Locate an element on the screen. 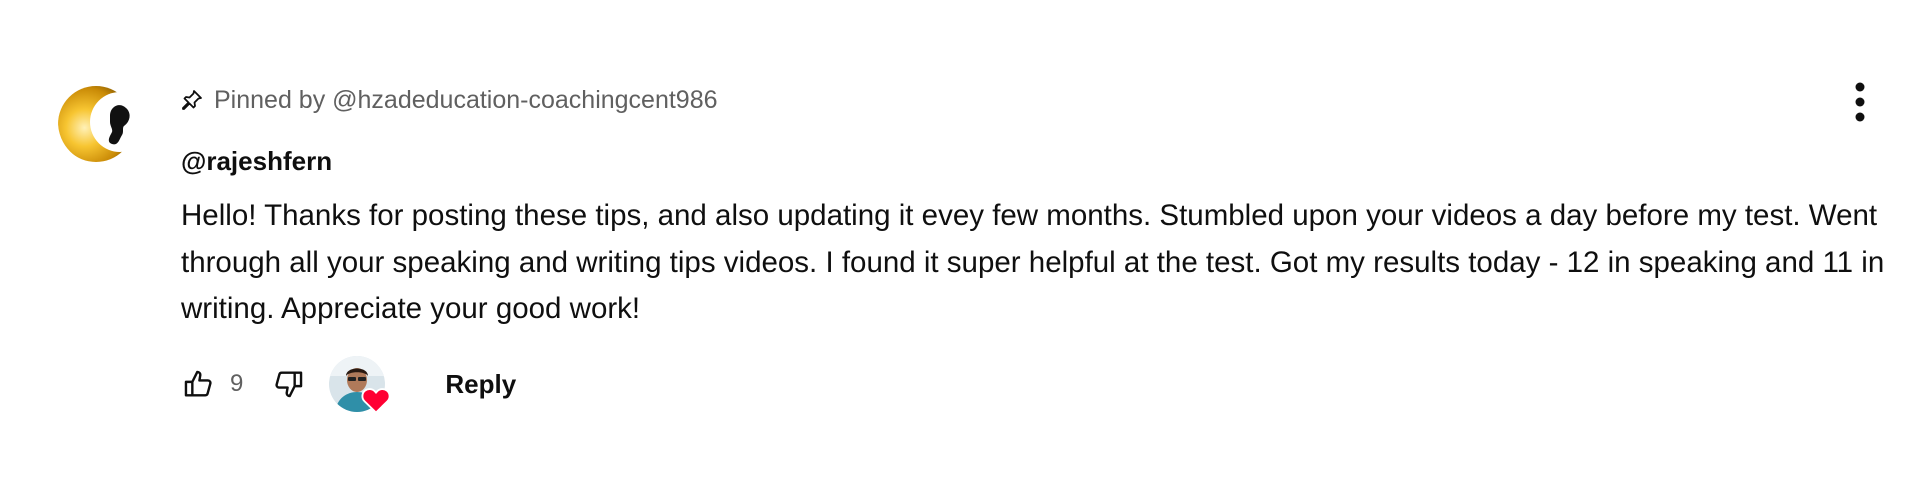  thumbs-up-icon is located at coordinates (198, 383).